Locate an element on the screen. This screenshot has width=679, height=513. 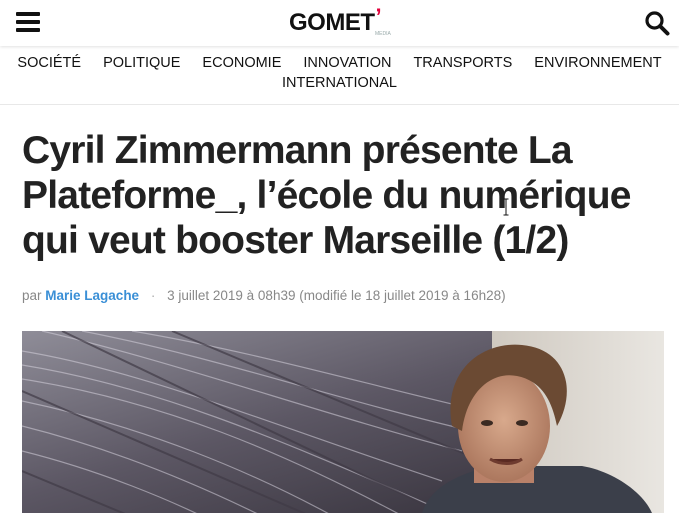
site-logo: GOMET’ MEDIA is located at coordinates (340, 20).